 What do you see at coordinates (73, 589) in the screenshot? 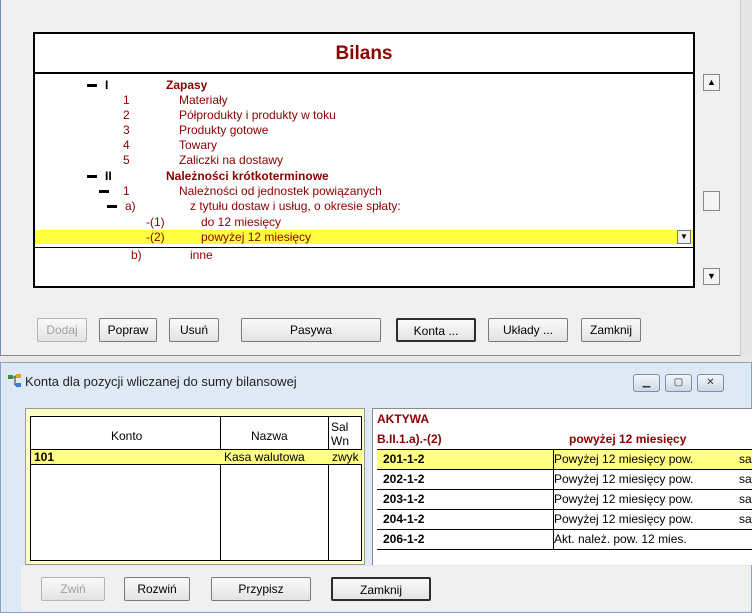
I see `zwin-button: Zwiń` at bounding box center [73, 589].